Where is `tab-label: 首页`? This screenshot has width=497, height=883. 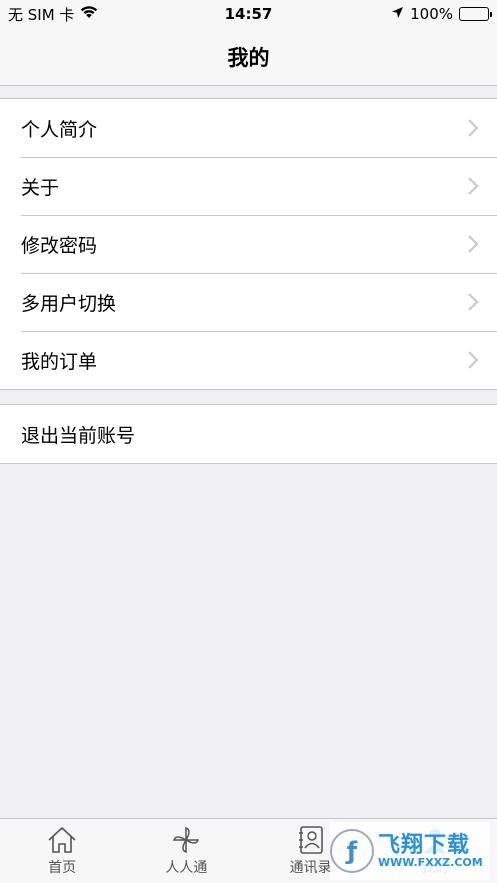
tab-label: 首页 is located at coordinates (62, 868).